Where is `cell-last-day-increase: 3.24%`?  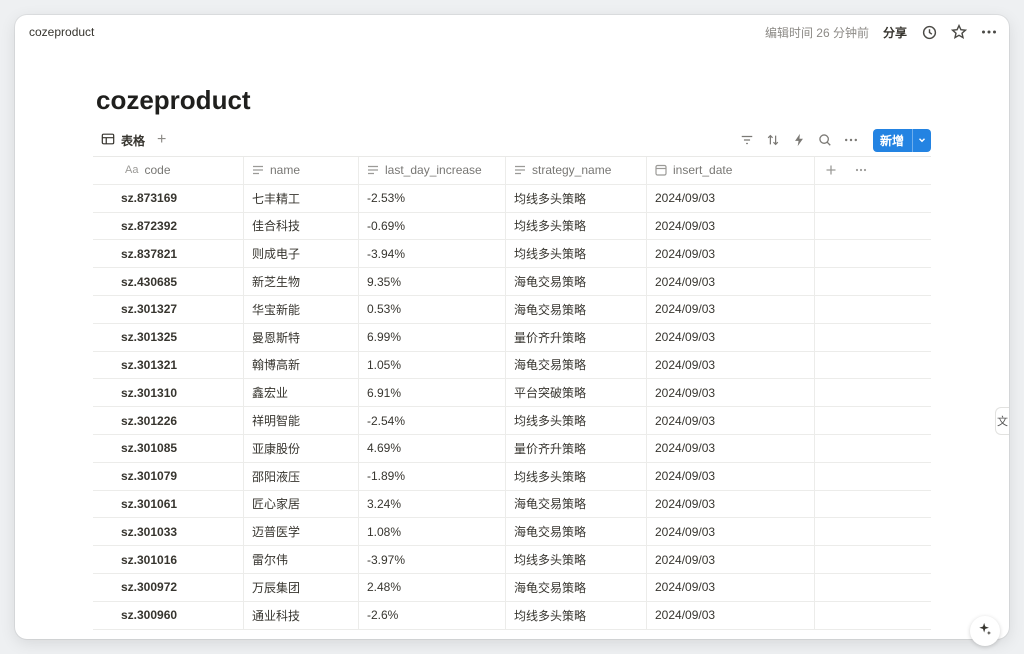
cell-last-day-increase: 3.24% is located at coordinates (432, 504).